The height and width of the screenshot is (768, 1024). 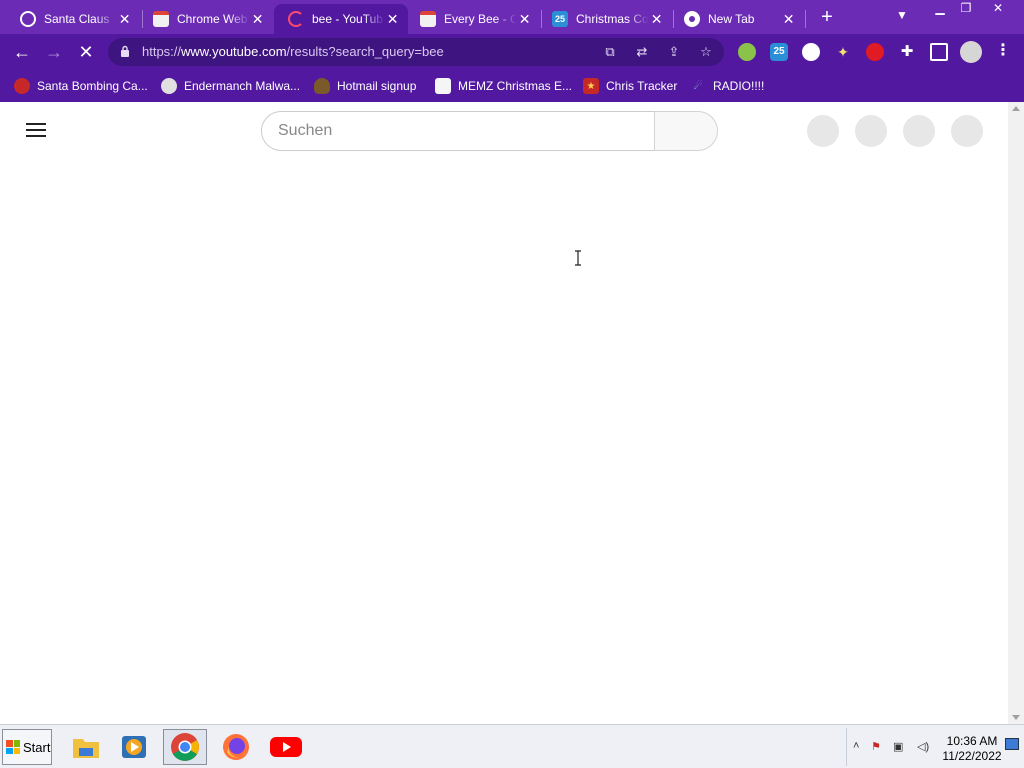 I want to click on folder-icon, so click(x=86, y=748).